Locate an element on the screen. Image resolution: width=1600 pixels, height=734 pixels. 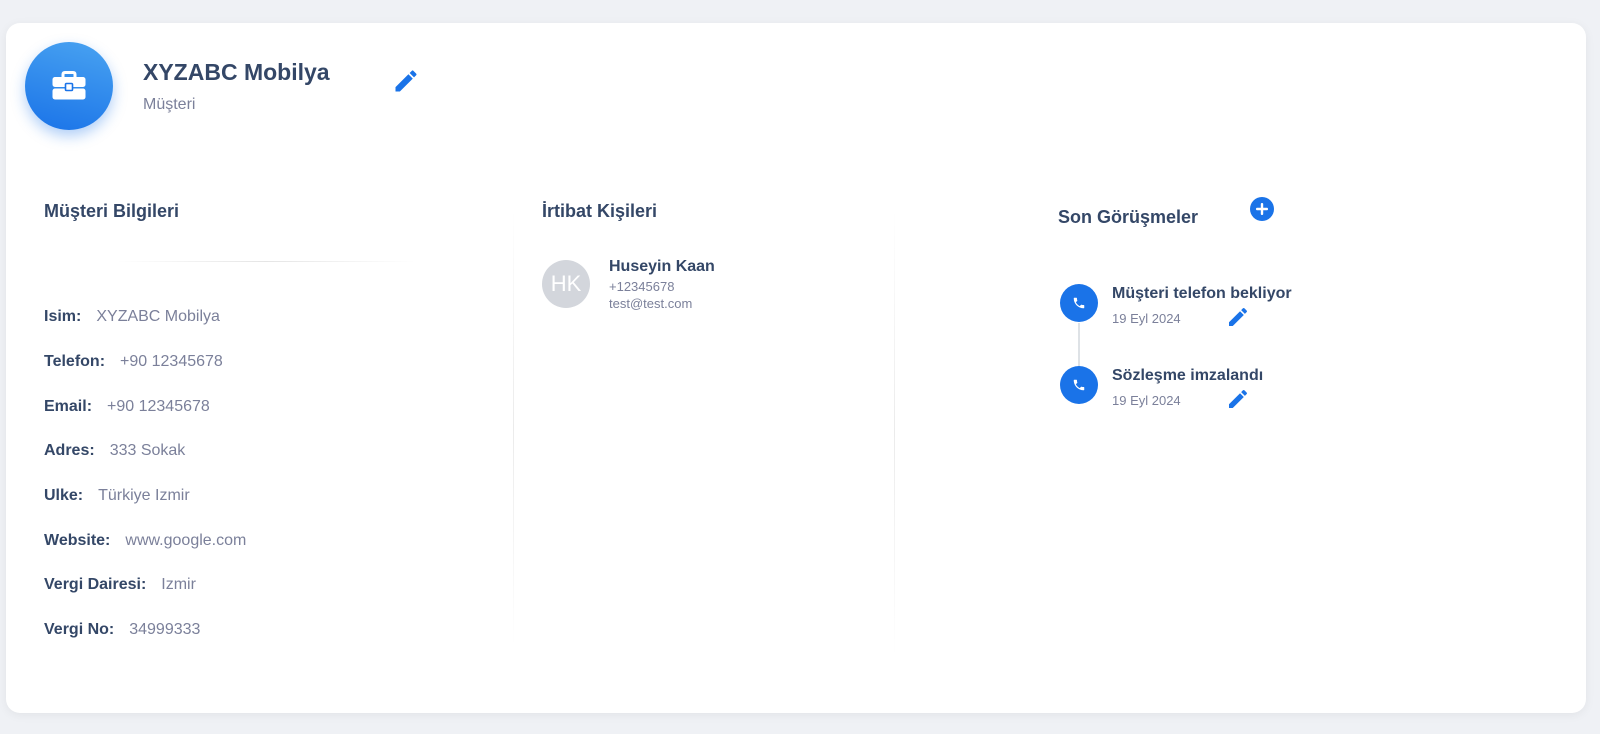
meeting-title: Sözleşme imzalandı is located at coordinates (1188, 375).